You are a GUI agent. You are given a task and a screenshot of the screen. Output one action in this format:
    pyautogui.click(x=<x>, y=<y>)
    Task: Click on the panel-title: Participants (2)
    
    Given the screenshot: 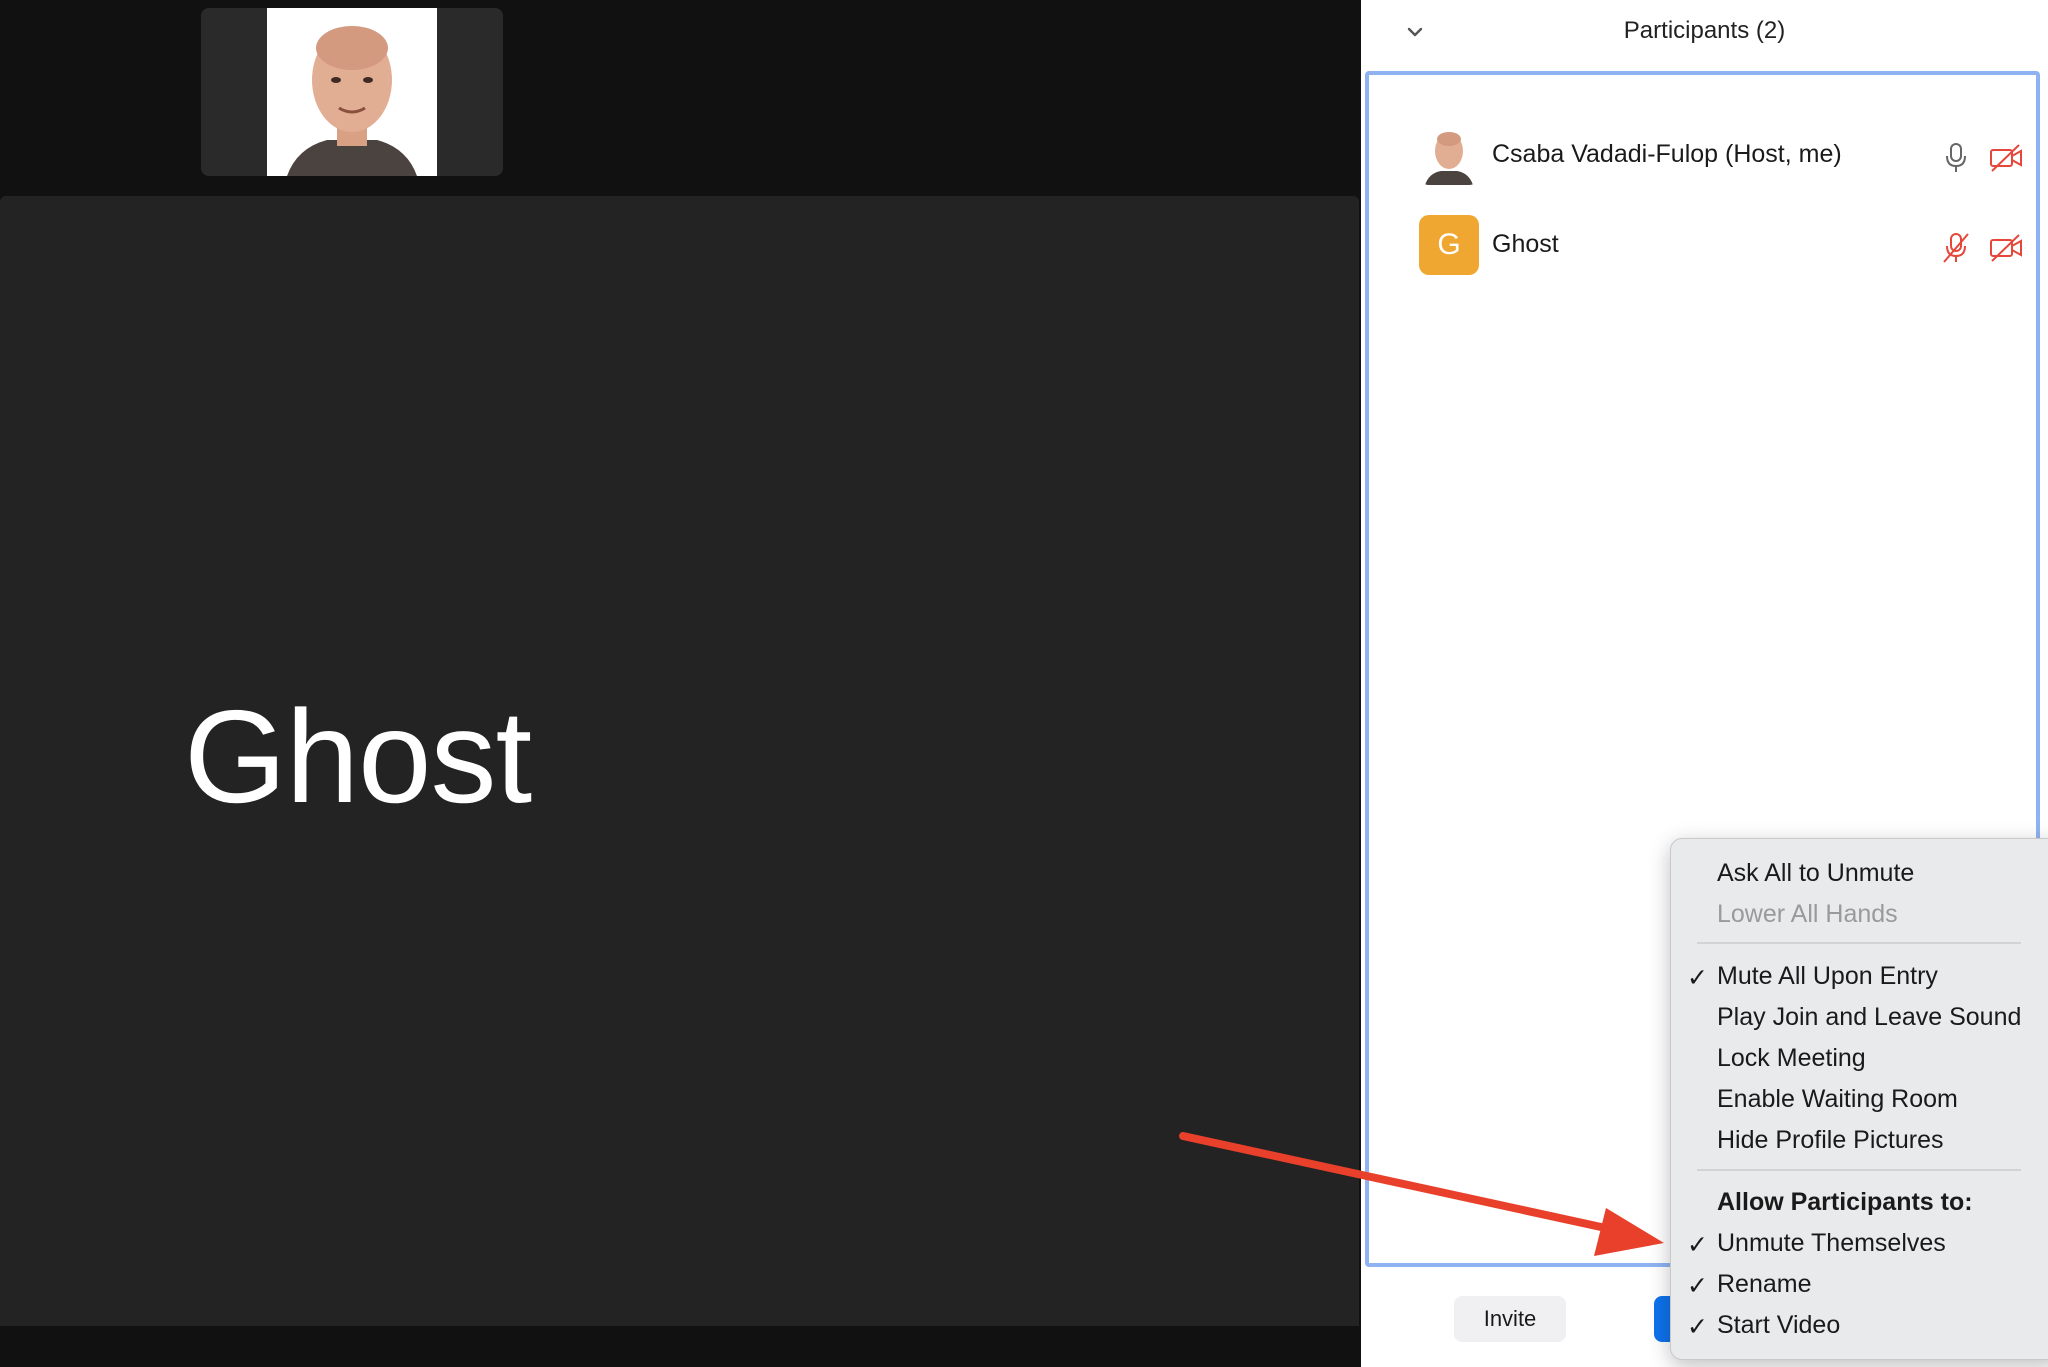 What is the action you would take?
    pyautogui.click(x=1704, y=30)
    